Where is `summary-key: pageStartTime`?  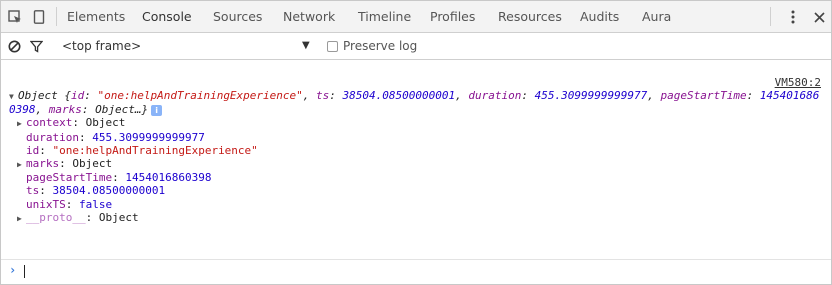 summary-key: pageStartTime is located at coordinates (703, 95).